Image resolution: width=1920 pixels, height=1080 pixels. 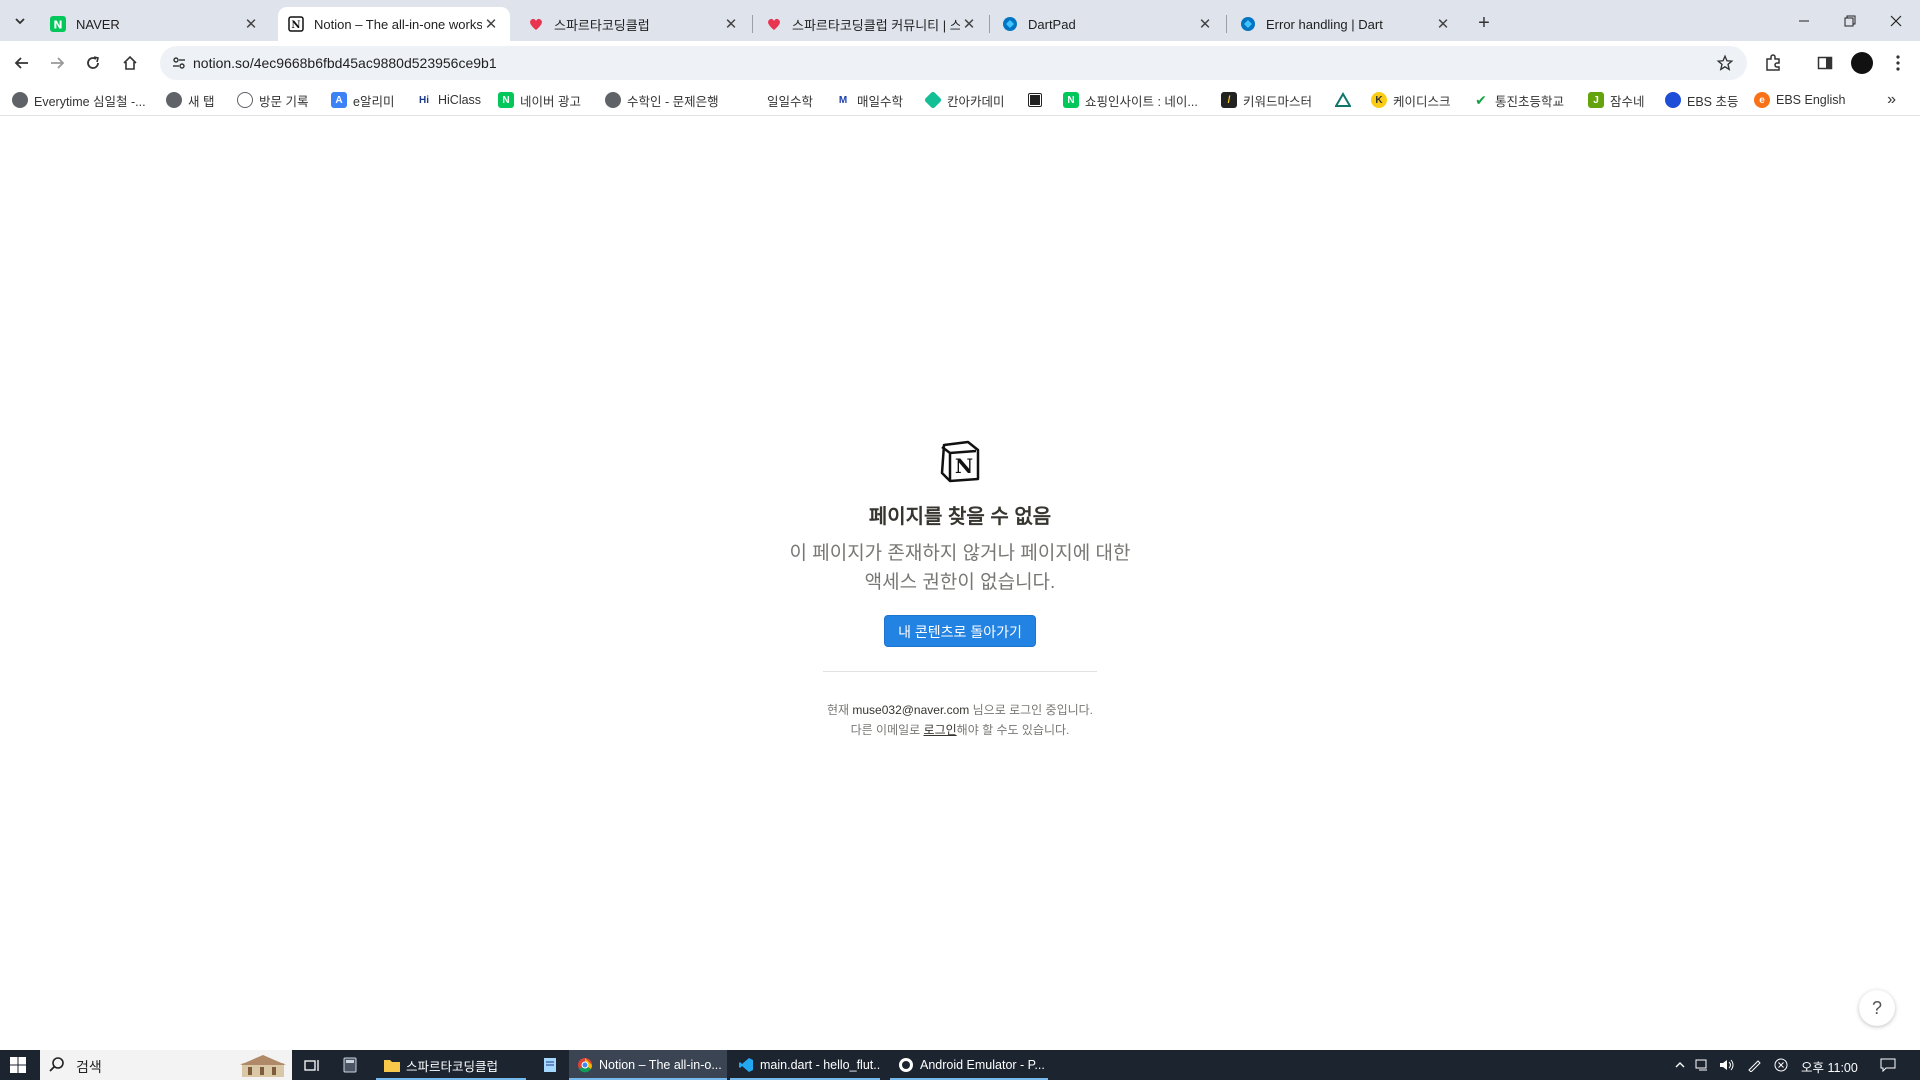 I want to click on bookmark-kdisk: K 케이디스크, so click(x=1411, y=100).